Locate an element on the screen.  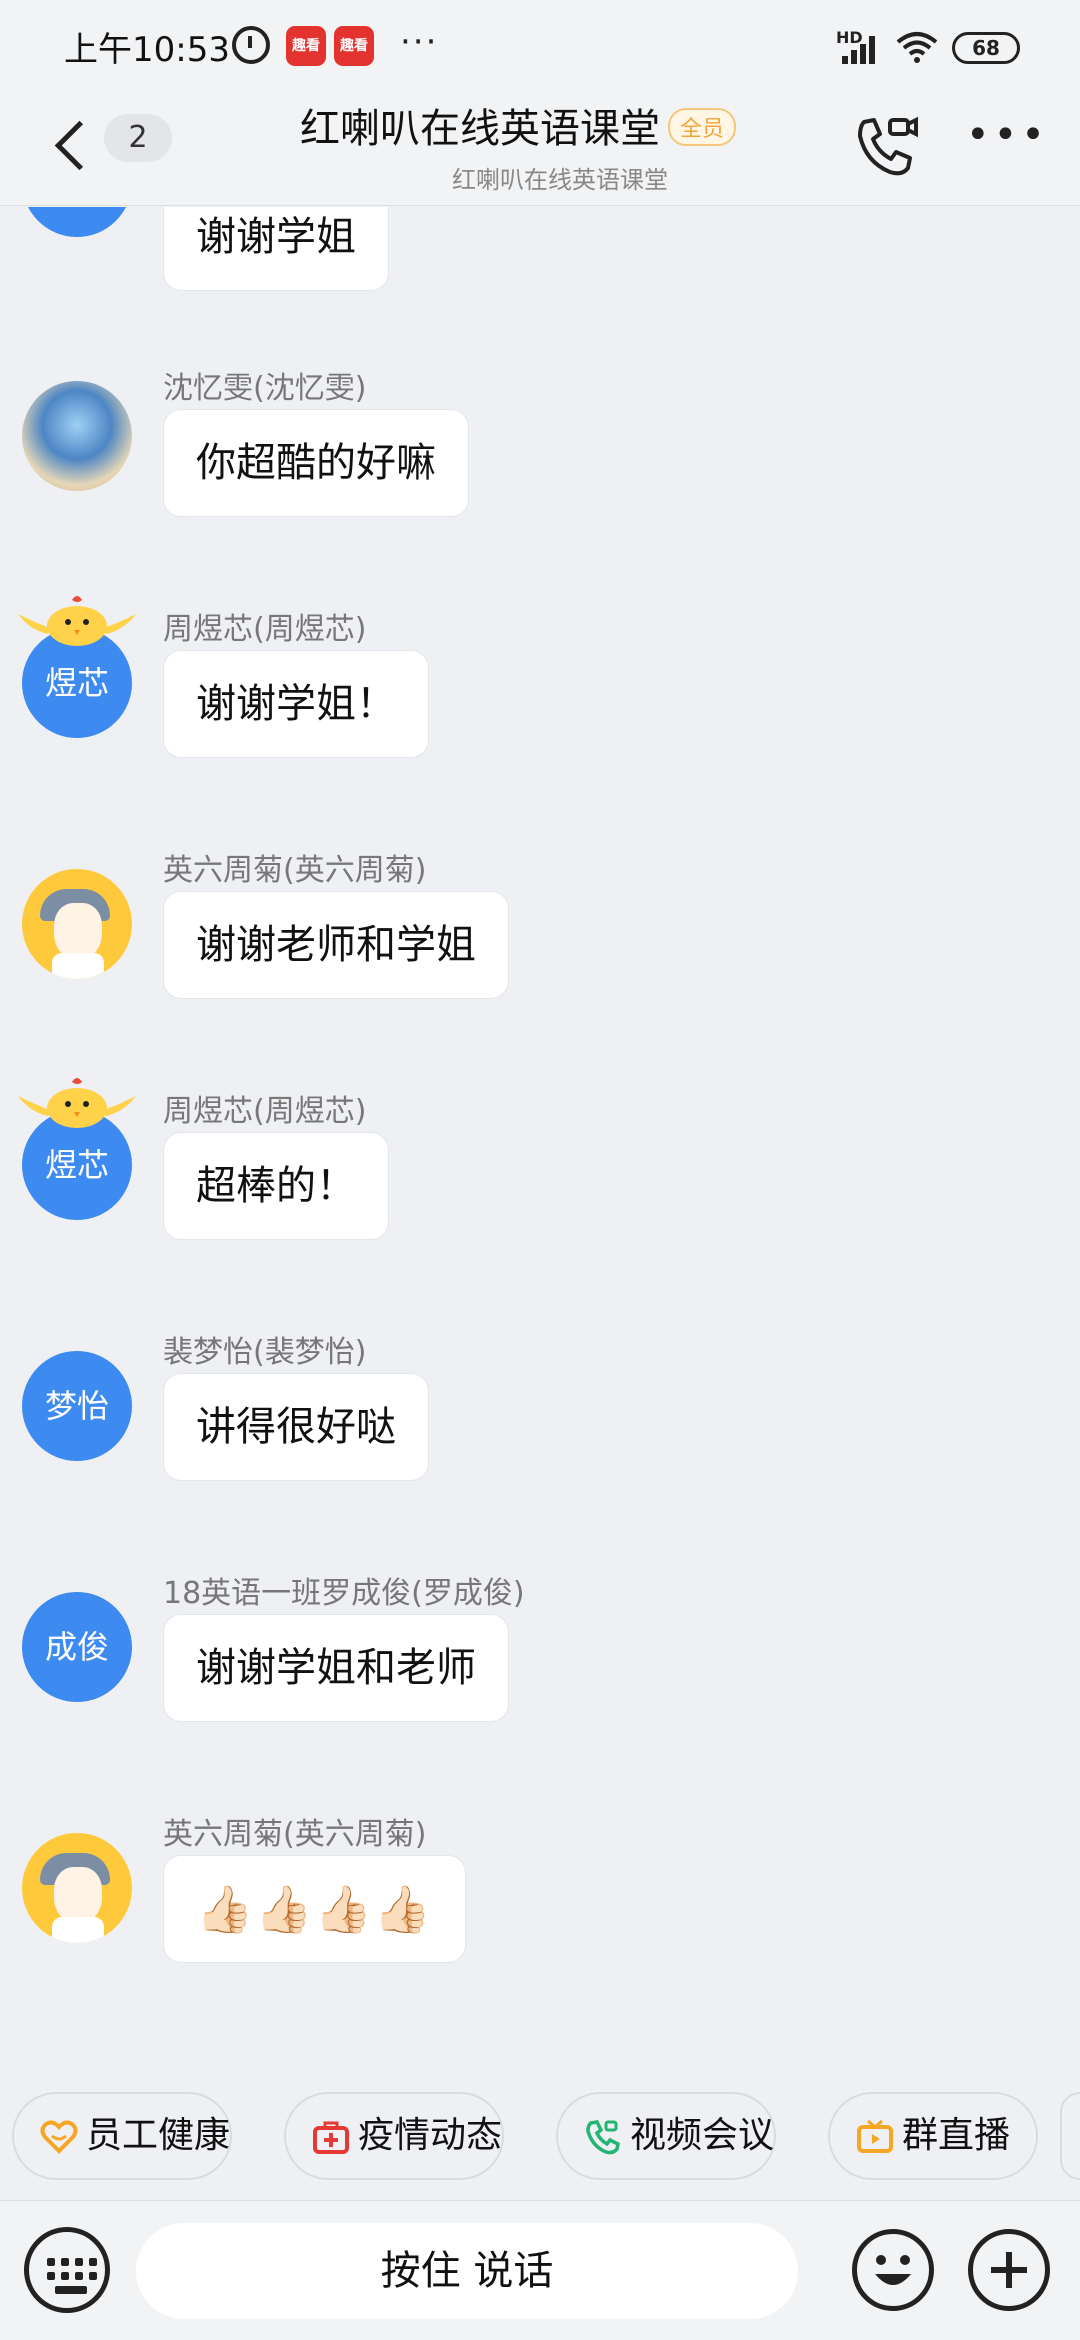
message-bubble: 👍🏻👍🏻👍🏻👍🏻 is located at coordinates (315, 1909).